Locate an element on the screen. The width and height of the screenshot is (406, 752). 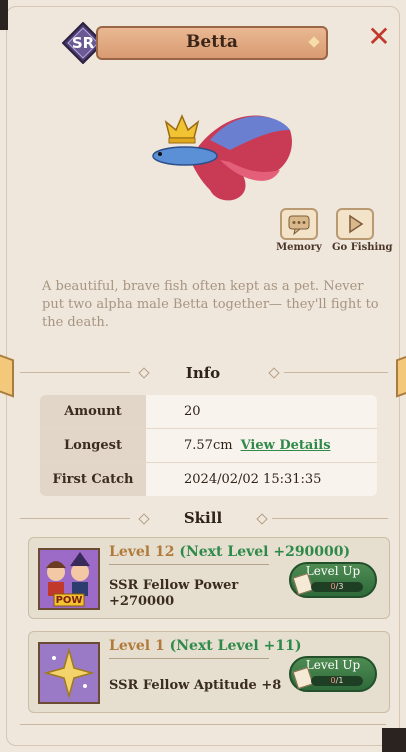
level-up-button: Level Up 0/3 is located at coordinates (333, 580).